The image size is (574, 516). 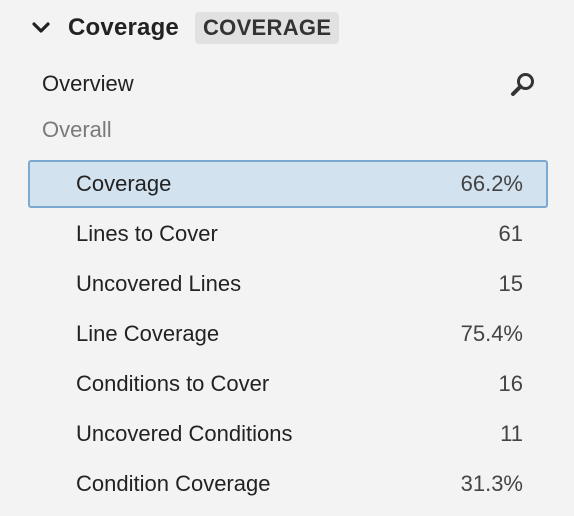 What do you see at coordinates (185, 28) in the screenshot?
I see `coverage-header: Coverage COVERAGE` at bounding box center [185, 28].